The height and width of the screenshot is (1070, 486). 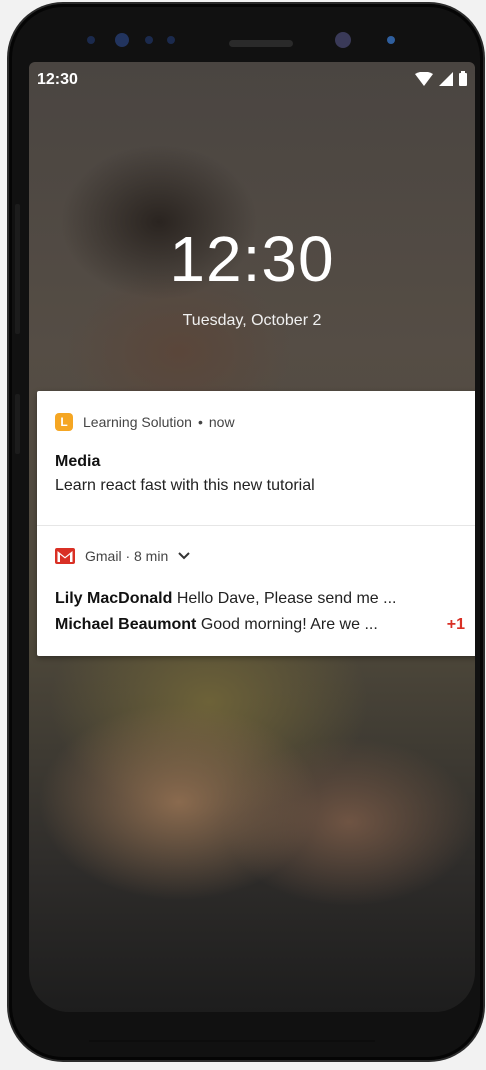 I want to click on chevron-down-icon, so click(x=184, y=556).